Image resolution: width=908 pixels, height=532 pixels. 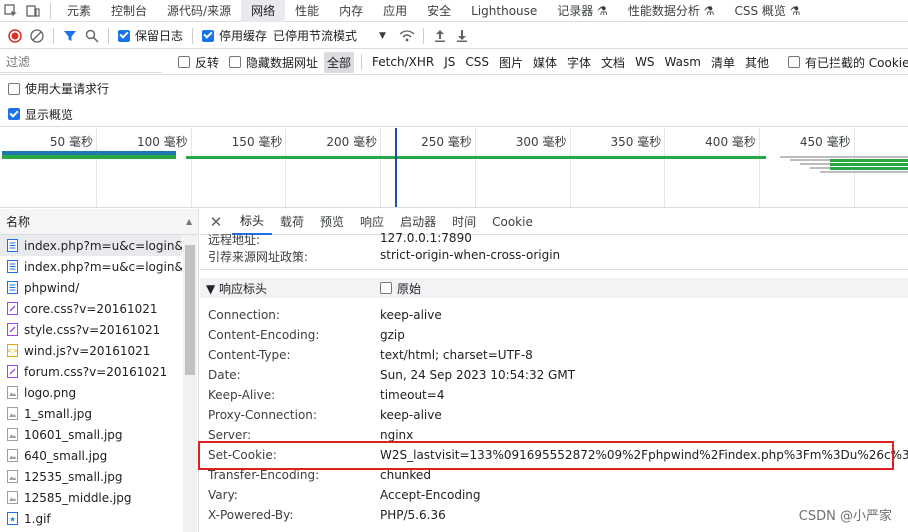 I want to click on request-row: forum.css?v=20161021, so click(x=91, y=371).